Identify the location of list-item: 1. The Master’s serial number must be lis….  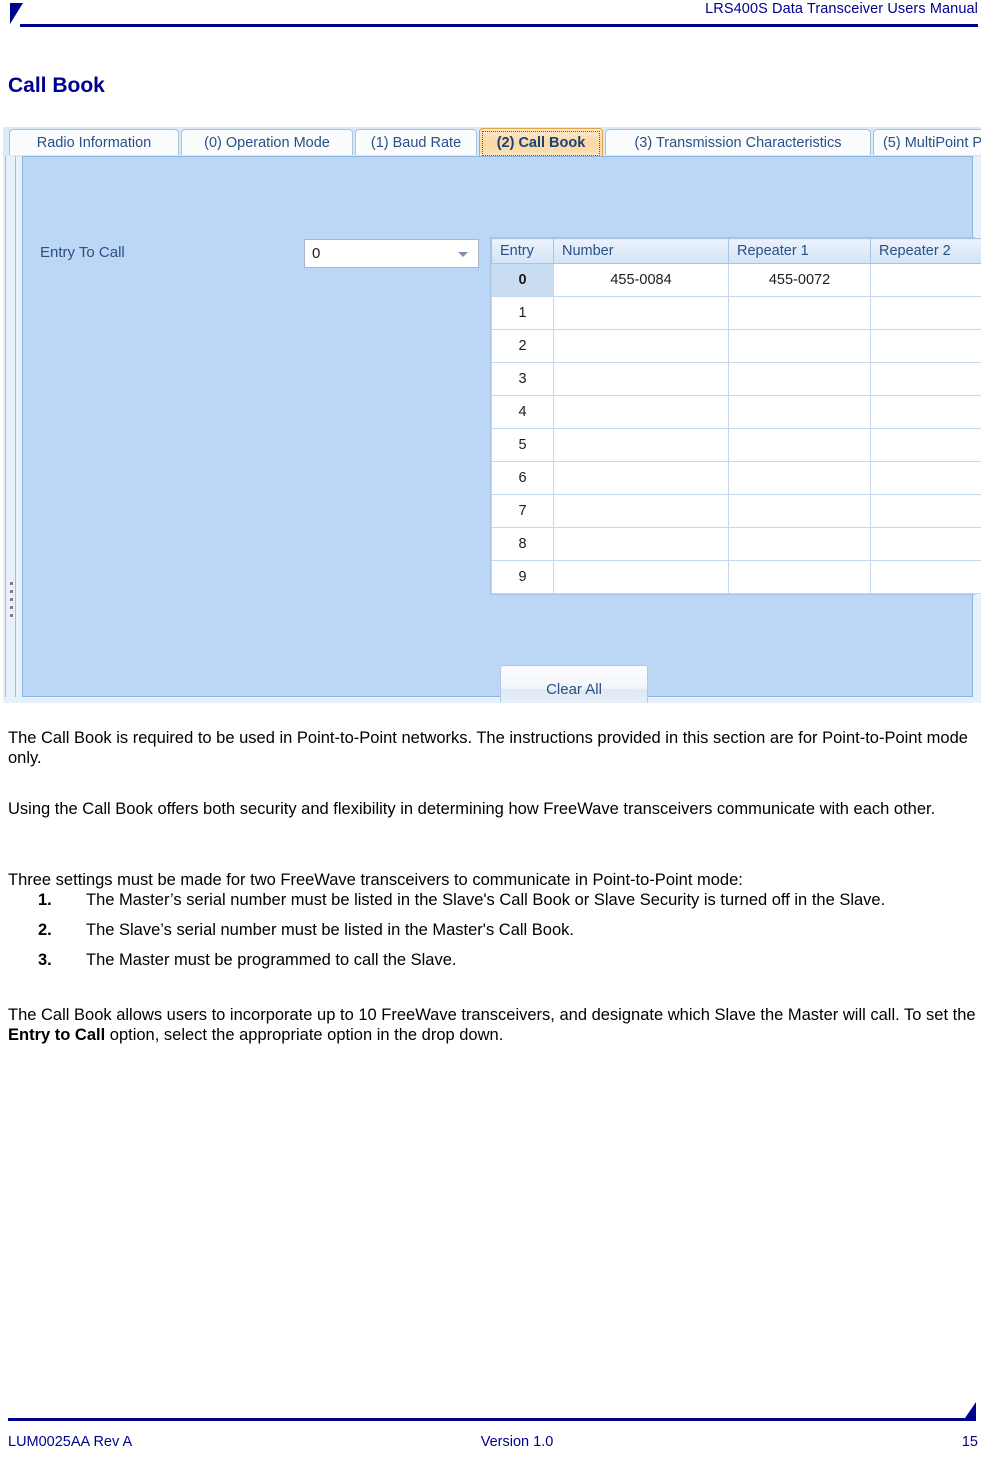
(493, 900).